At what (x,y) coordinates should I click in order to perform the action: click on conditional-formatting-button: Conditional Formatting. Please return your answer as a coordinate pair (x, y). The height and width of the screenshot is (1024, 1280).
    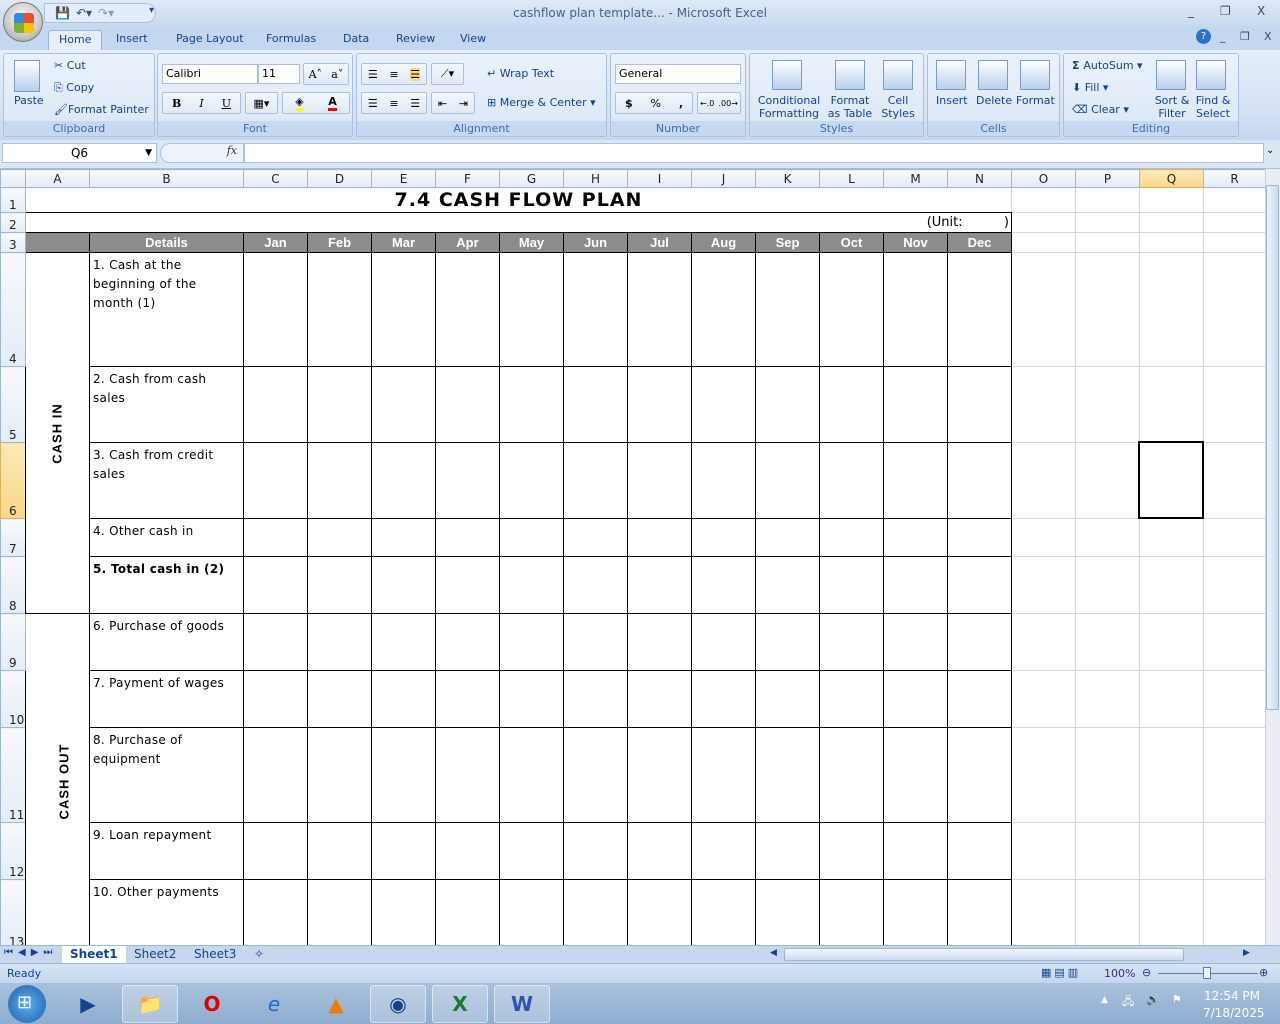
    Looking at the image, I should click on (789, 107).